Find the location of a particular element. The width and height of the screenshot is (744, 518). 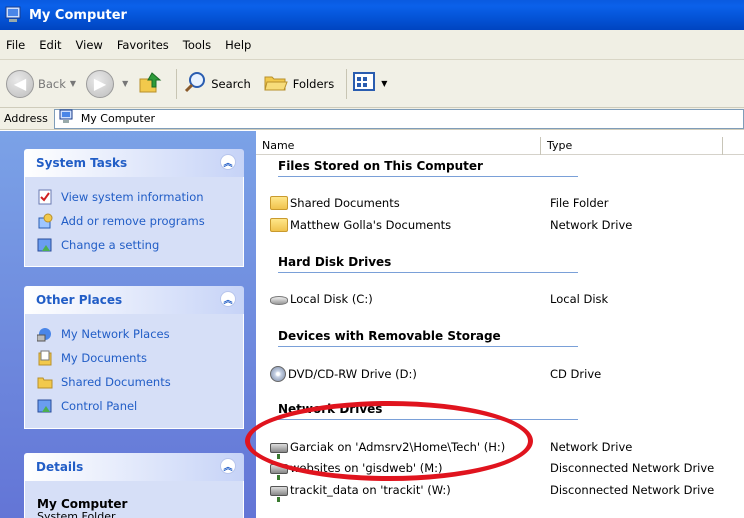

back-dropdown-icon: ▼ is located at coordinates (73, 83).